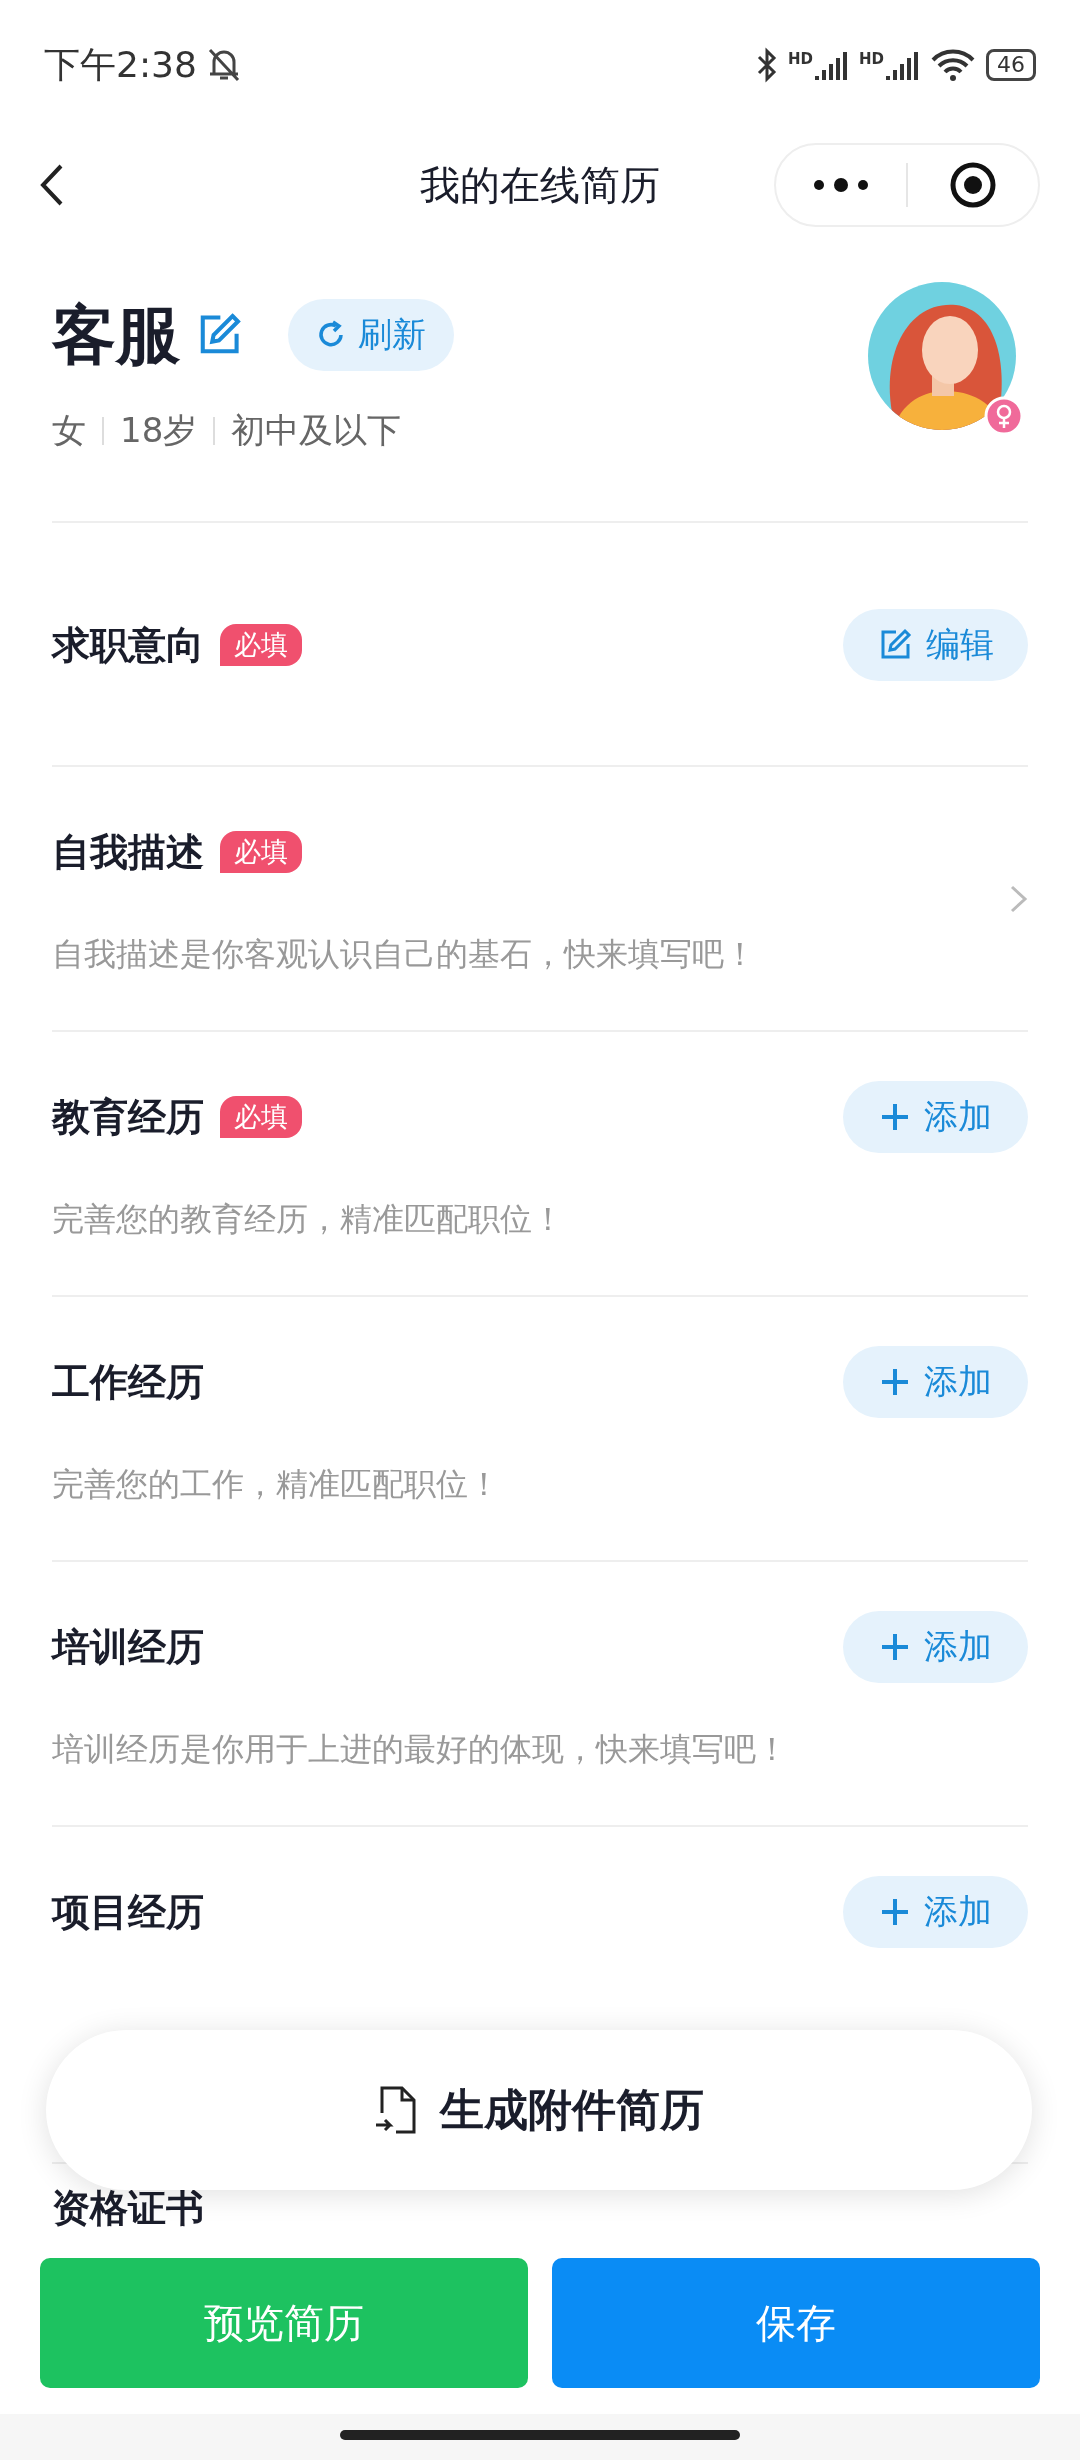 The image size is (1080, 2460). What do you see at coordinates (52, 185) in the screenshot?
I see `back-icon` at bounding box center [52, 185].